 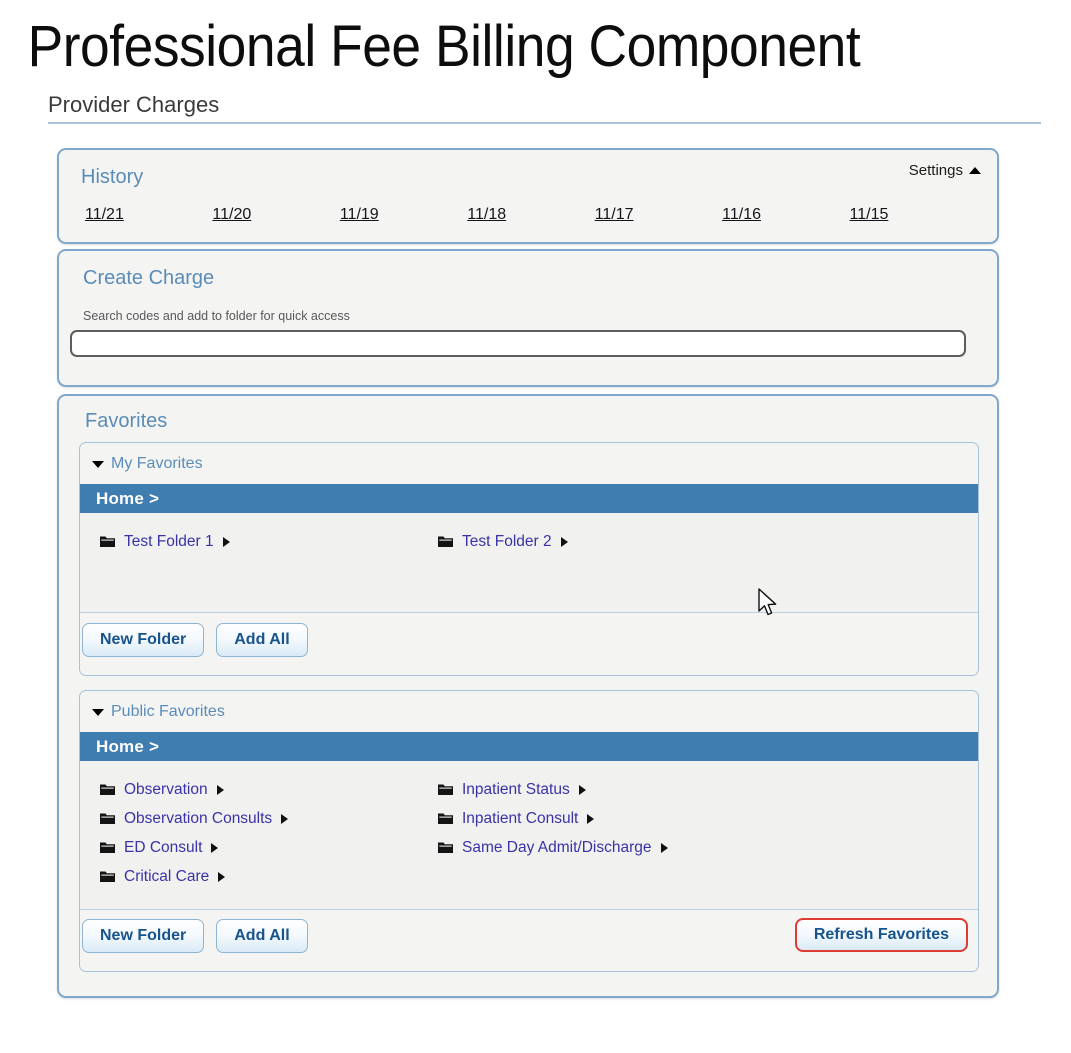 What do you see at coordinates (544, 108) in the screenshot?
I see `section-header: Provider Charges` at bounding box center [544, 108].